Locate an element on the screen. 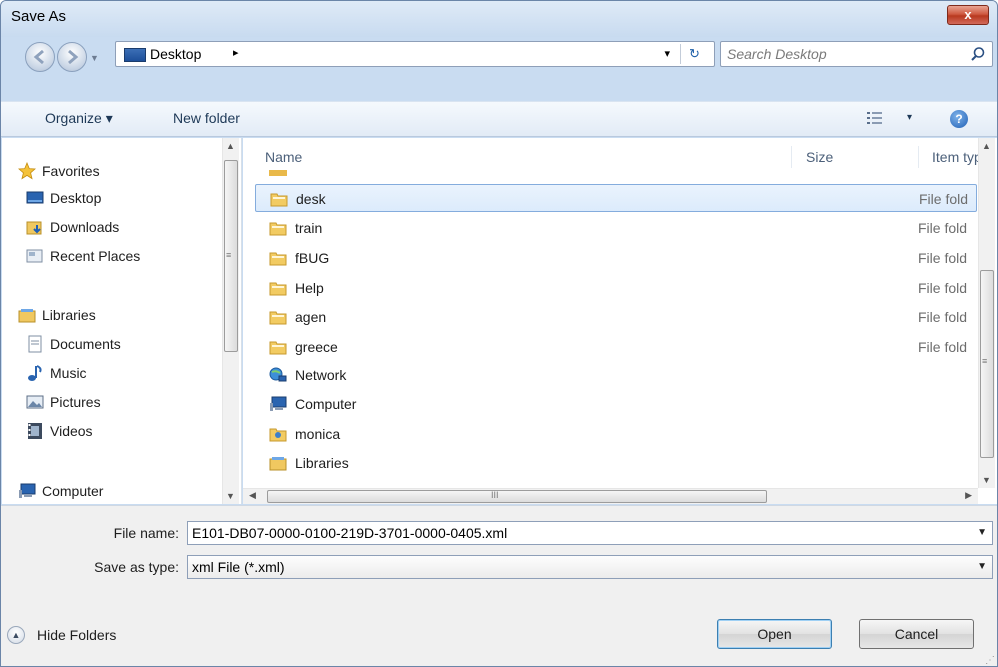  open-button: Open is located at coordinates (774, 634).